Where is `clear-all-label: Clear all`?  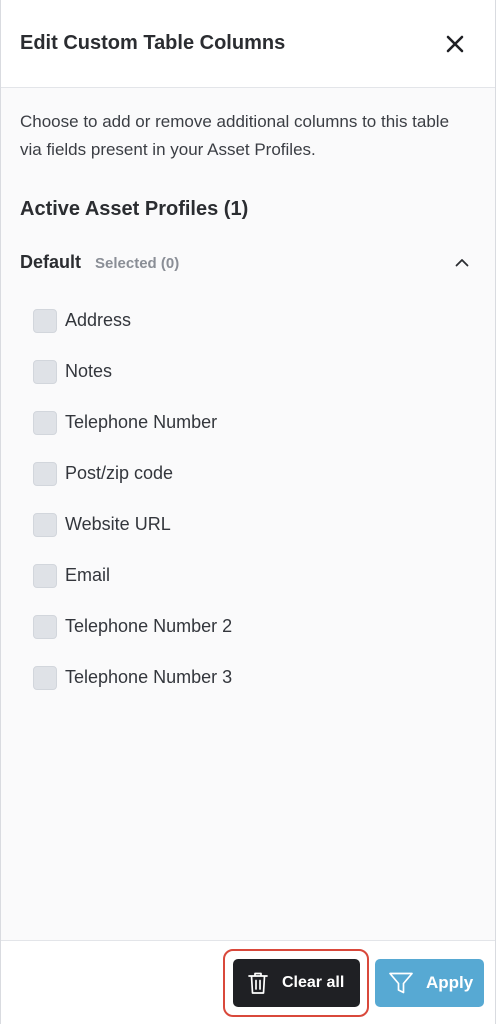
clear-all-label: Clear all is located at coordinates (313, 982).